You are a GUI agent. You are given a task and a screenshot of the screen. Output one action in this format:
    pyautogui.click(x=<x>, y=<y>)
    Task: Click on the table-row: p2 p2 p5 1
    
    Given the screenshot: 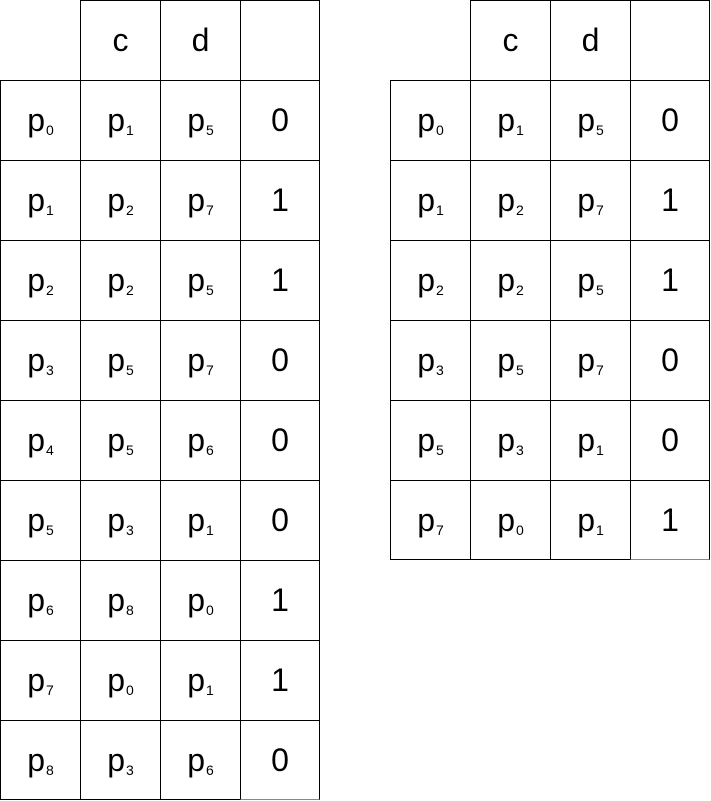 What is the action you would take?
    pyautogui.click(x=550, y=280)
    